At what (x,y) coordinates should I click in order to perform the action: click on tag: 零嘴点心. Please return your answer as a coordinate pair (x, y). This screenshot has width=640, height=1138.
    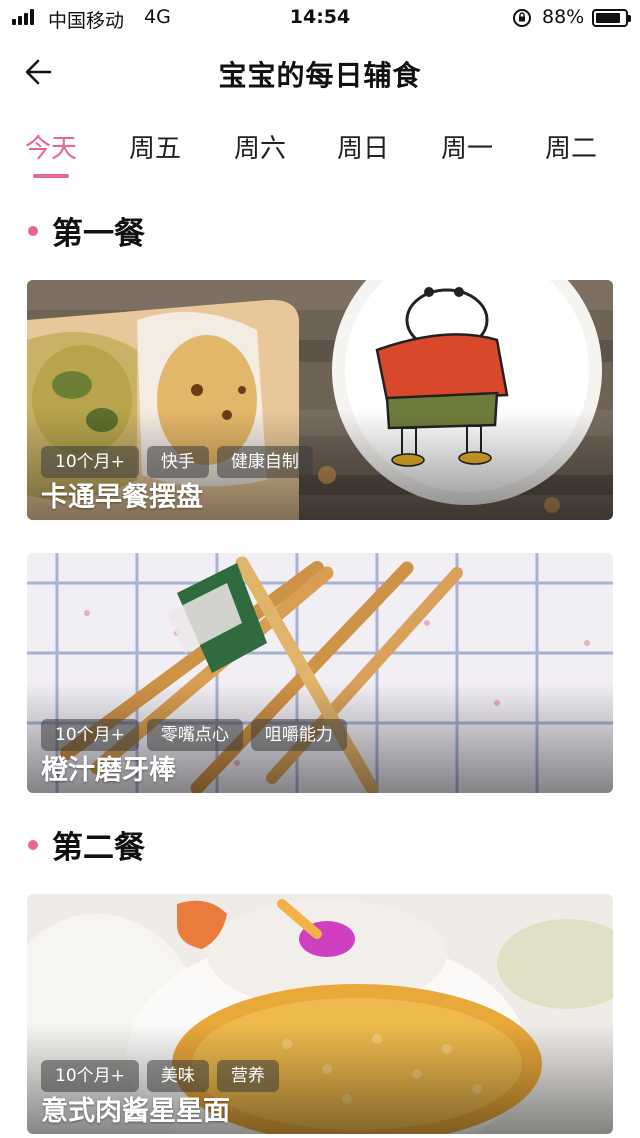
    Looking at the image, I should click on (194, 735).